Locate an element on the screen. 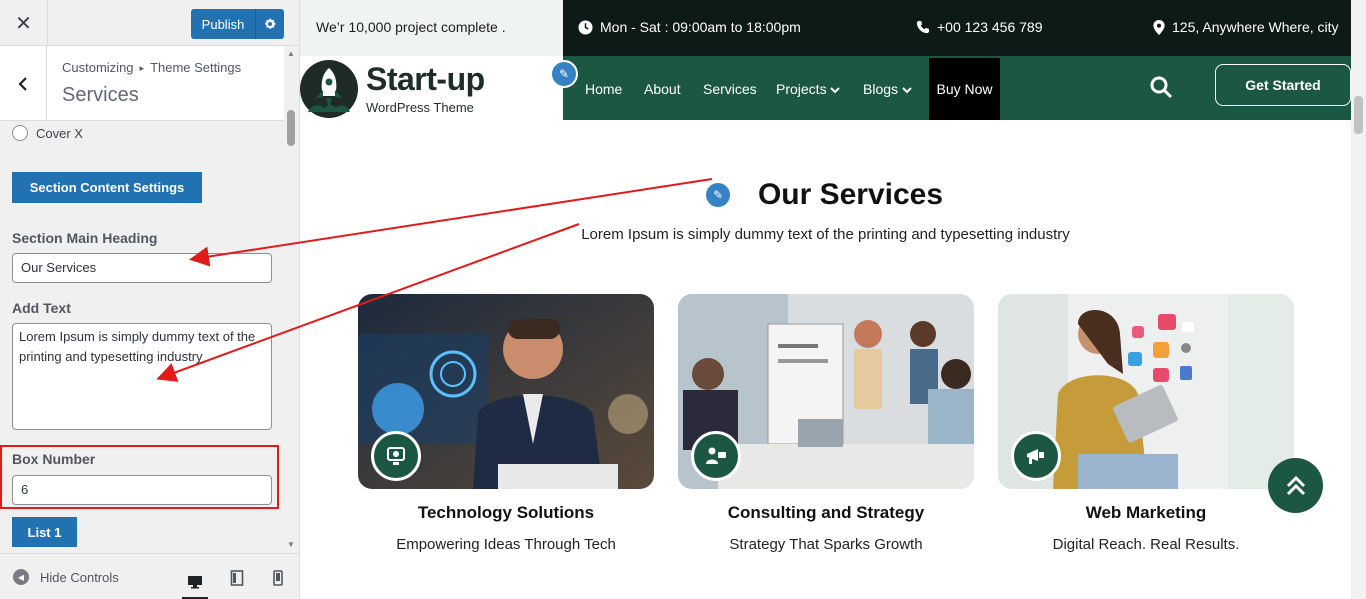 The image size is (1366, 599). search-icon is located at coordinates (1161, 87).